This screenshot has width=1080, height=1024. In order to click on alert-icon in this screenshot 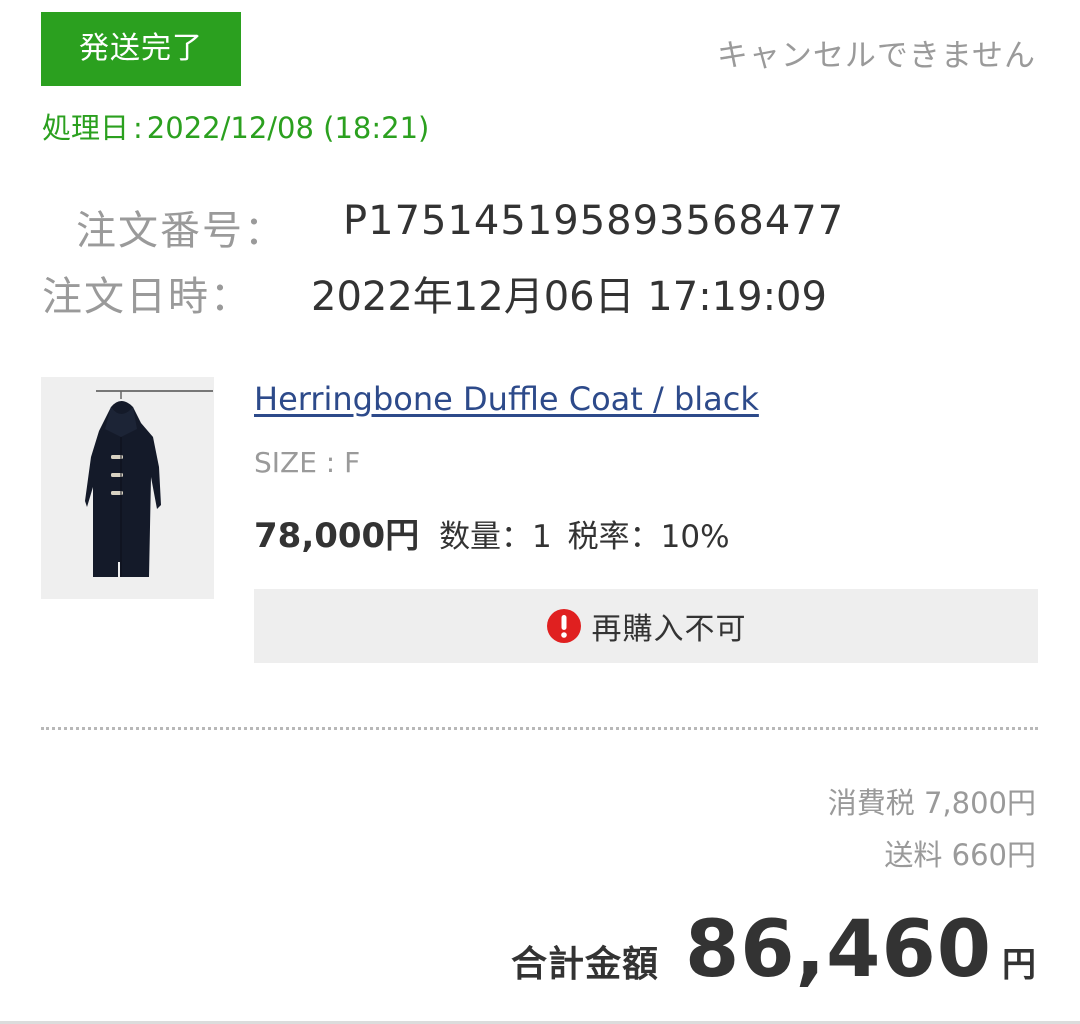, I will do `click(563, 626)`.